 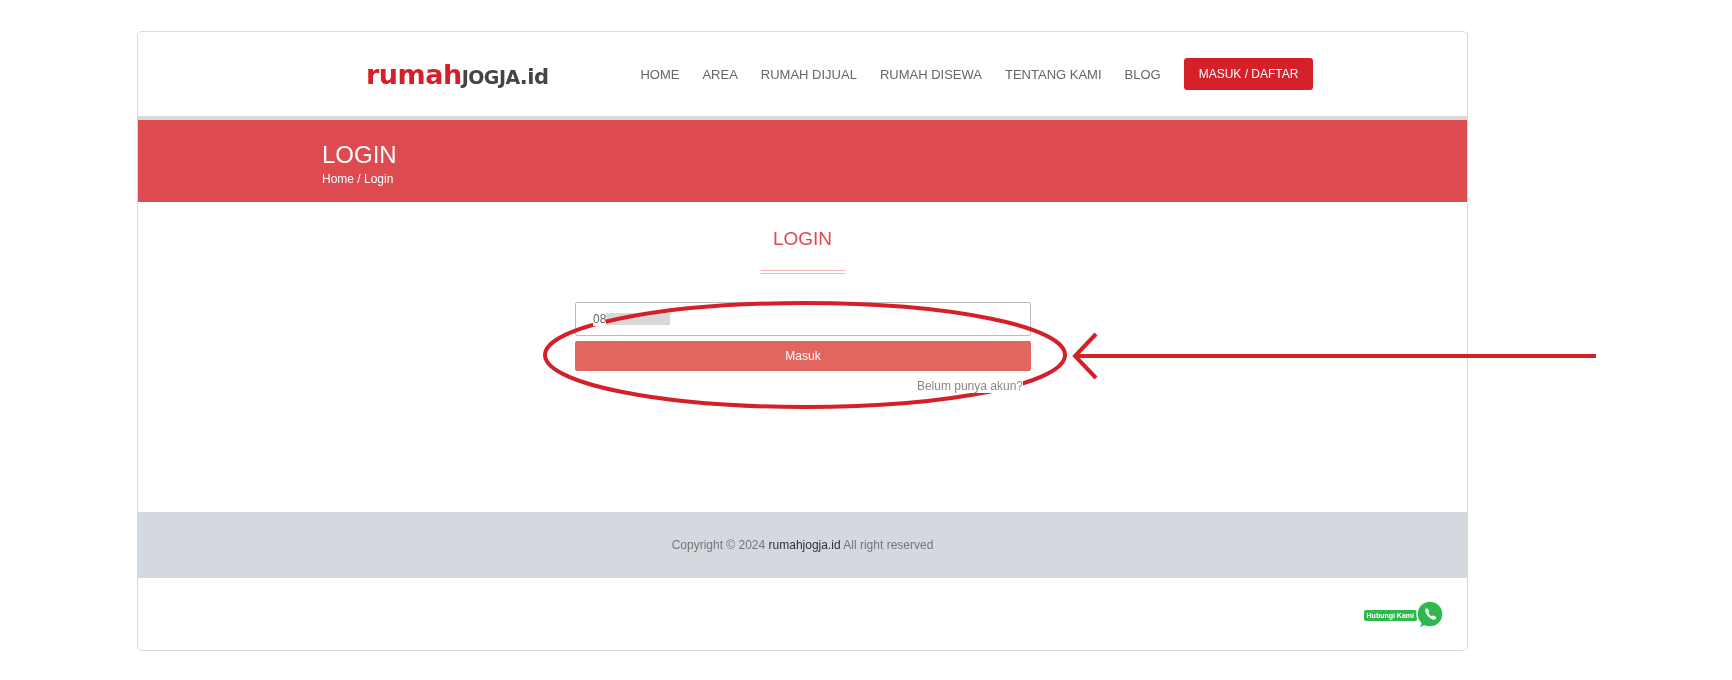 What do you see at coordinates (720, 74) in the screenshot?
I see `nav-link: AREA` at bounding box center [720, 74].